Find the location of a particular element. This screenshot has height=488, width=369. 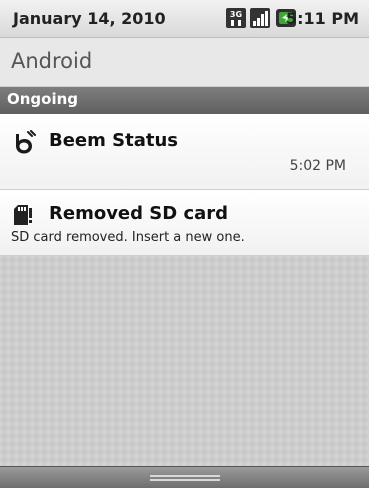

status-bar: January 14, 2010 3G 5:11 PM is located at coordinates (184, 19).